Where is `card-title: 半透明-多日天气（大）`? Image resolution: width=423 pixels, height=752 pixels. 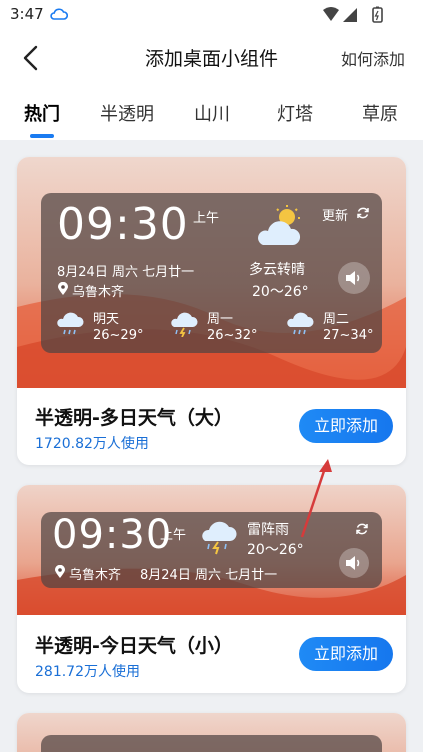 card-title: 半透明-多日天气（大） is located at coordinates (134, 418).